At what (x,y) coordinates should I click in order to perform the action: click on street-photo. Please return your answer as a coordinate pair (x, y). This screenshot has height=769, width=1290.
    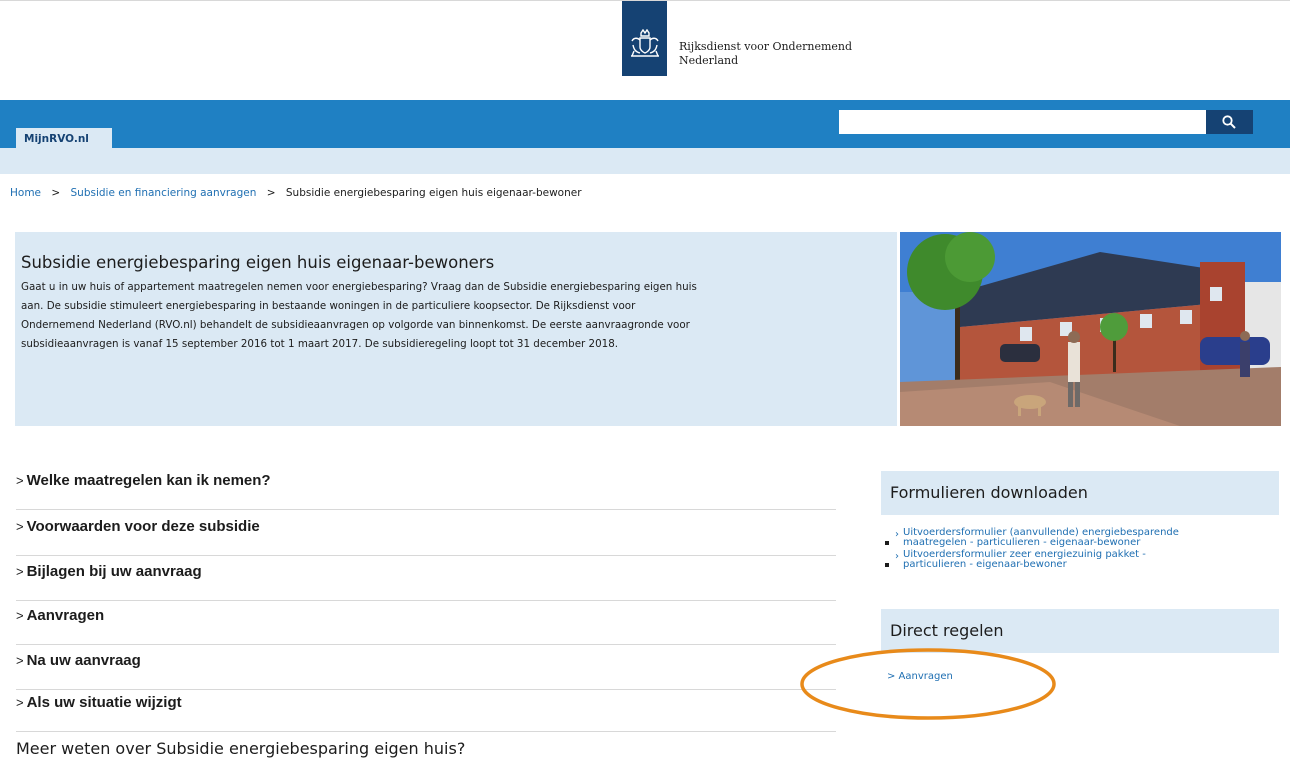
    Looking at the image, I should click on (1090, 329).